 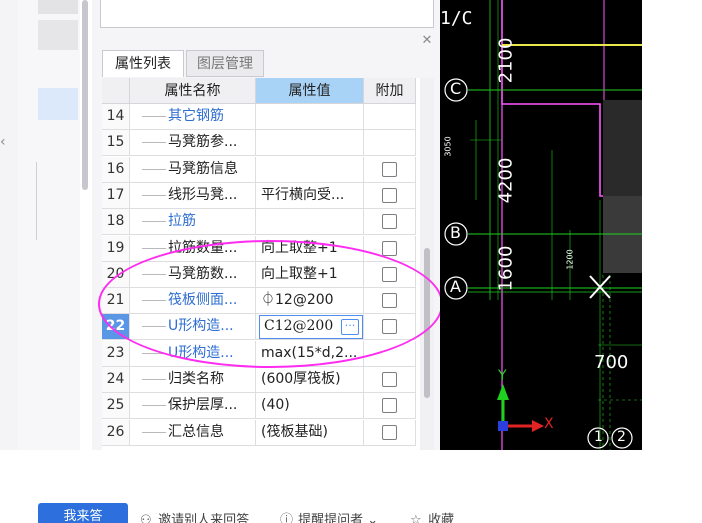 What do you see at coordinates (416, 518) in the screenshot?
I see `star-icon: ☆` at bounding box center [416, 518].